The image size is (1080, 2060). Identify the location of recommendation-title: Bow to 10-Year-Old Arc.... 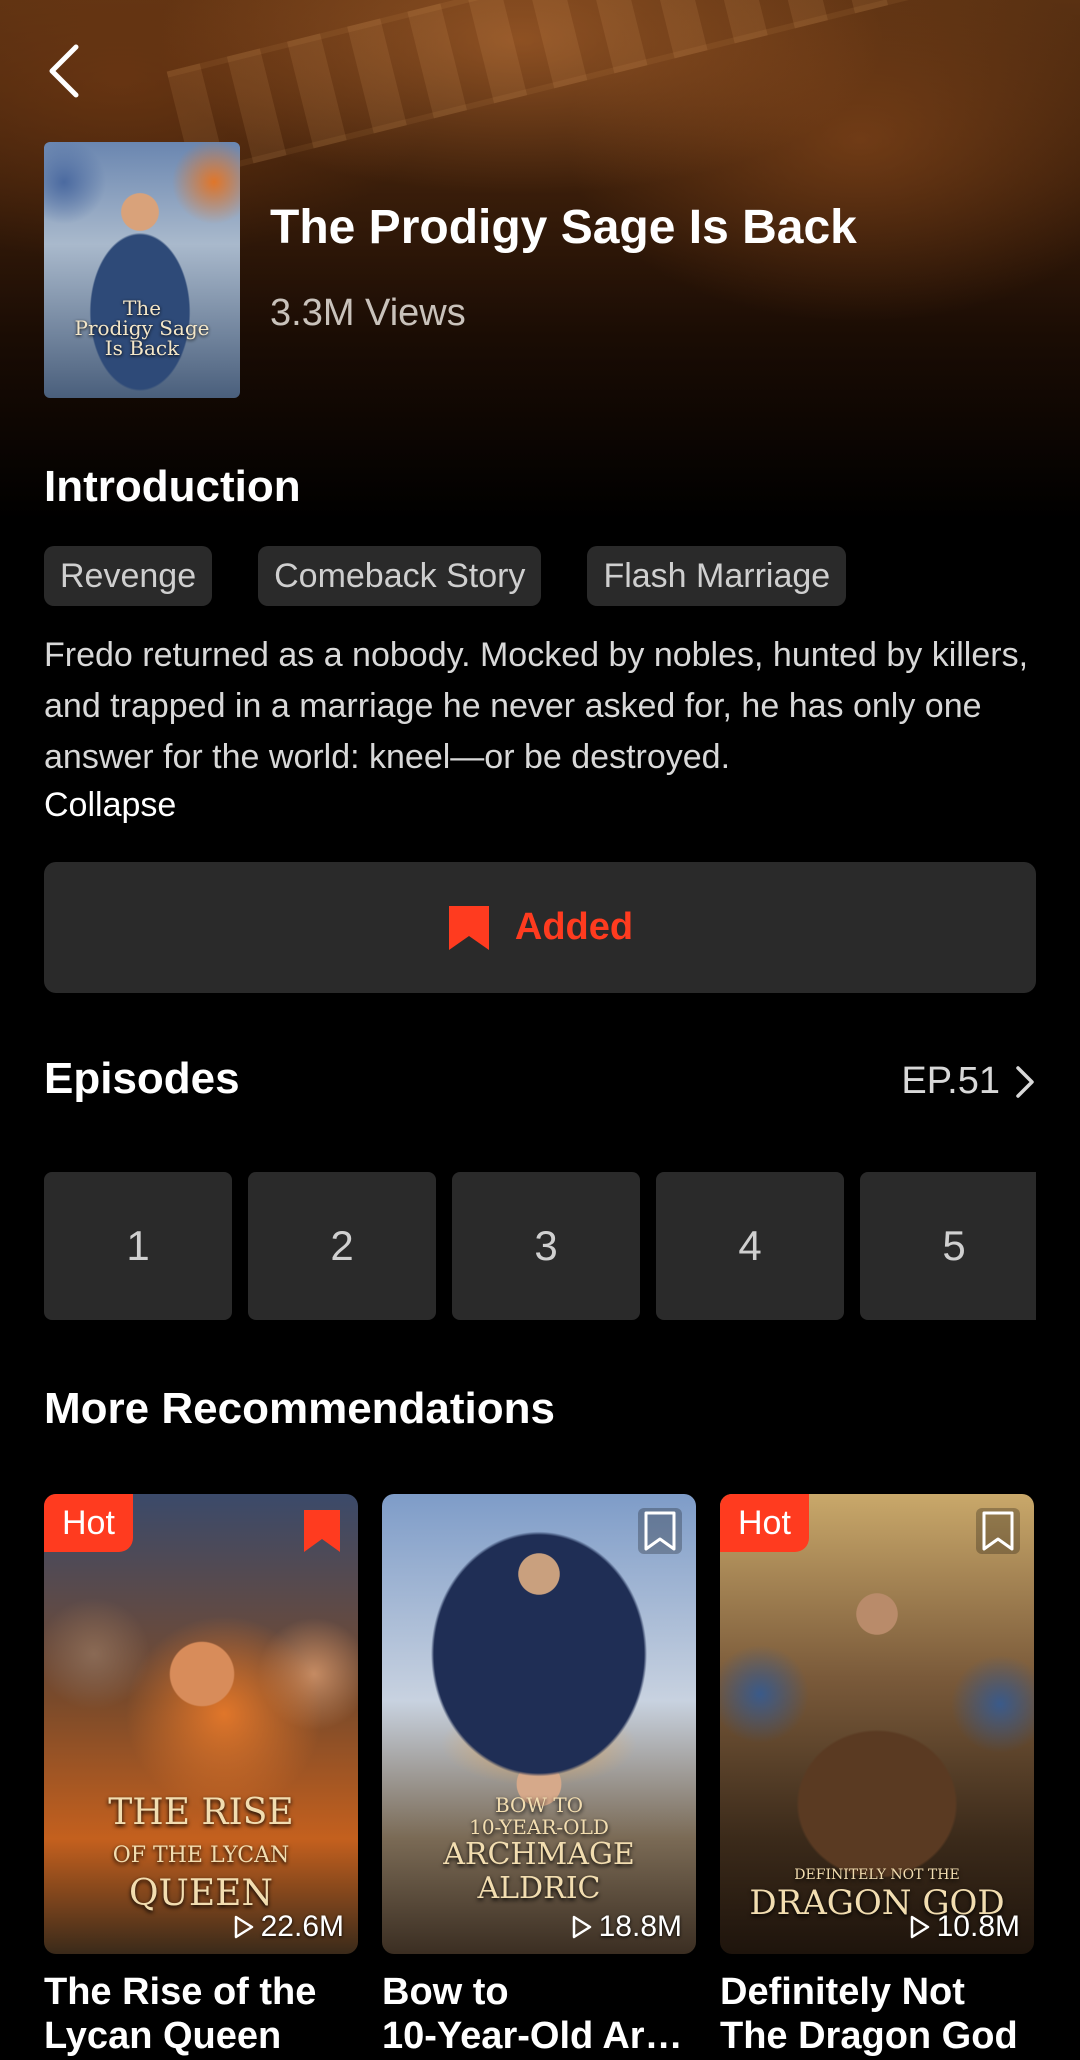
(539, 2014).